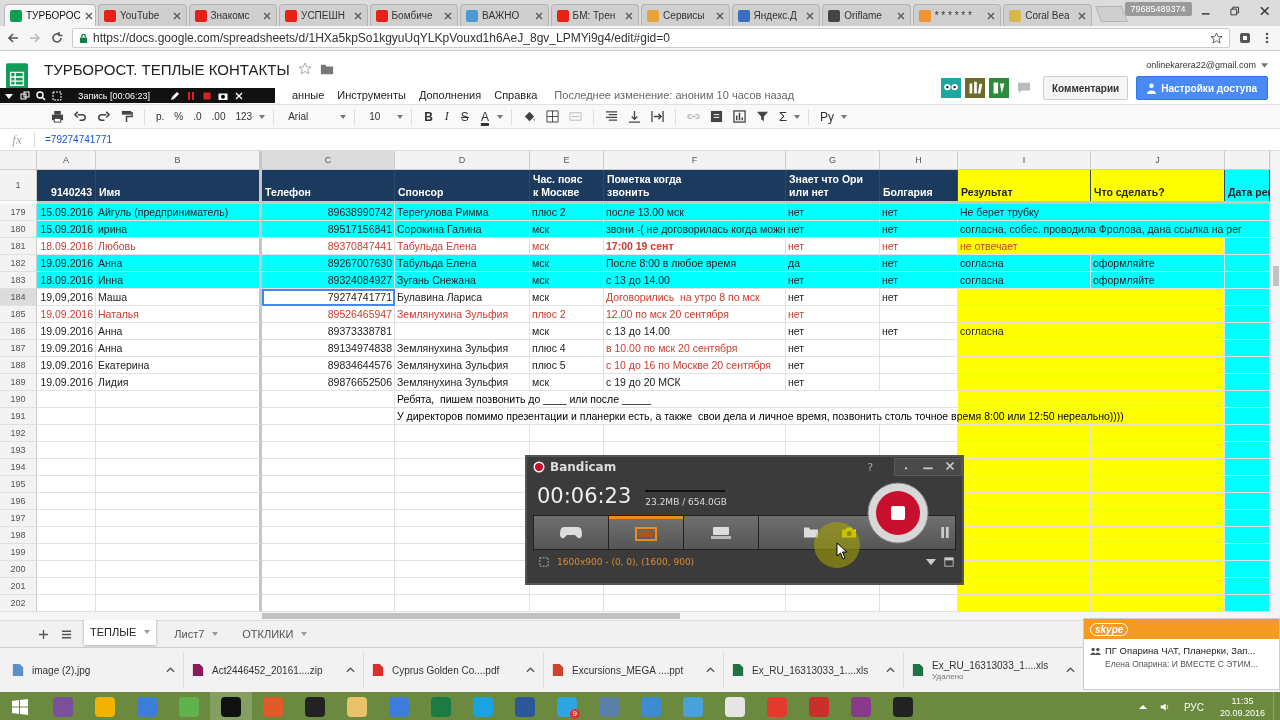  What do you see at coordinates (1024, 160) in the screenshot?
I see `column-header: I` at bounding box center [1024, 160].